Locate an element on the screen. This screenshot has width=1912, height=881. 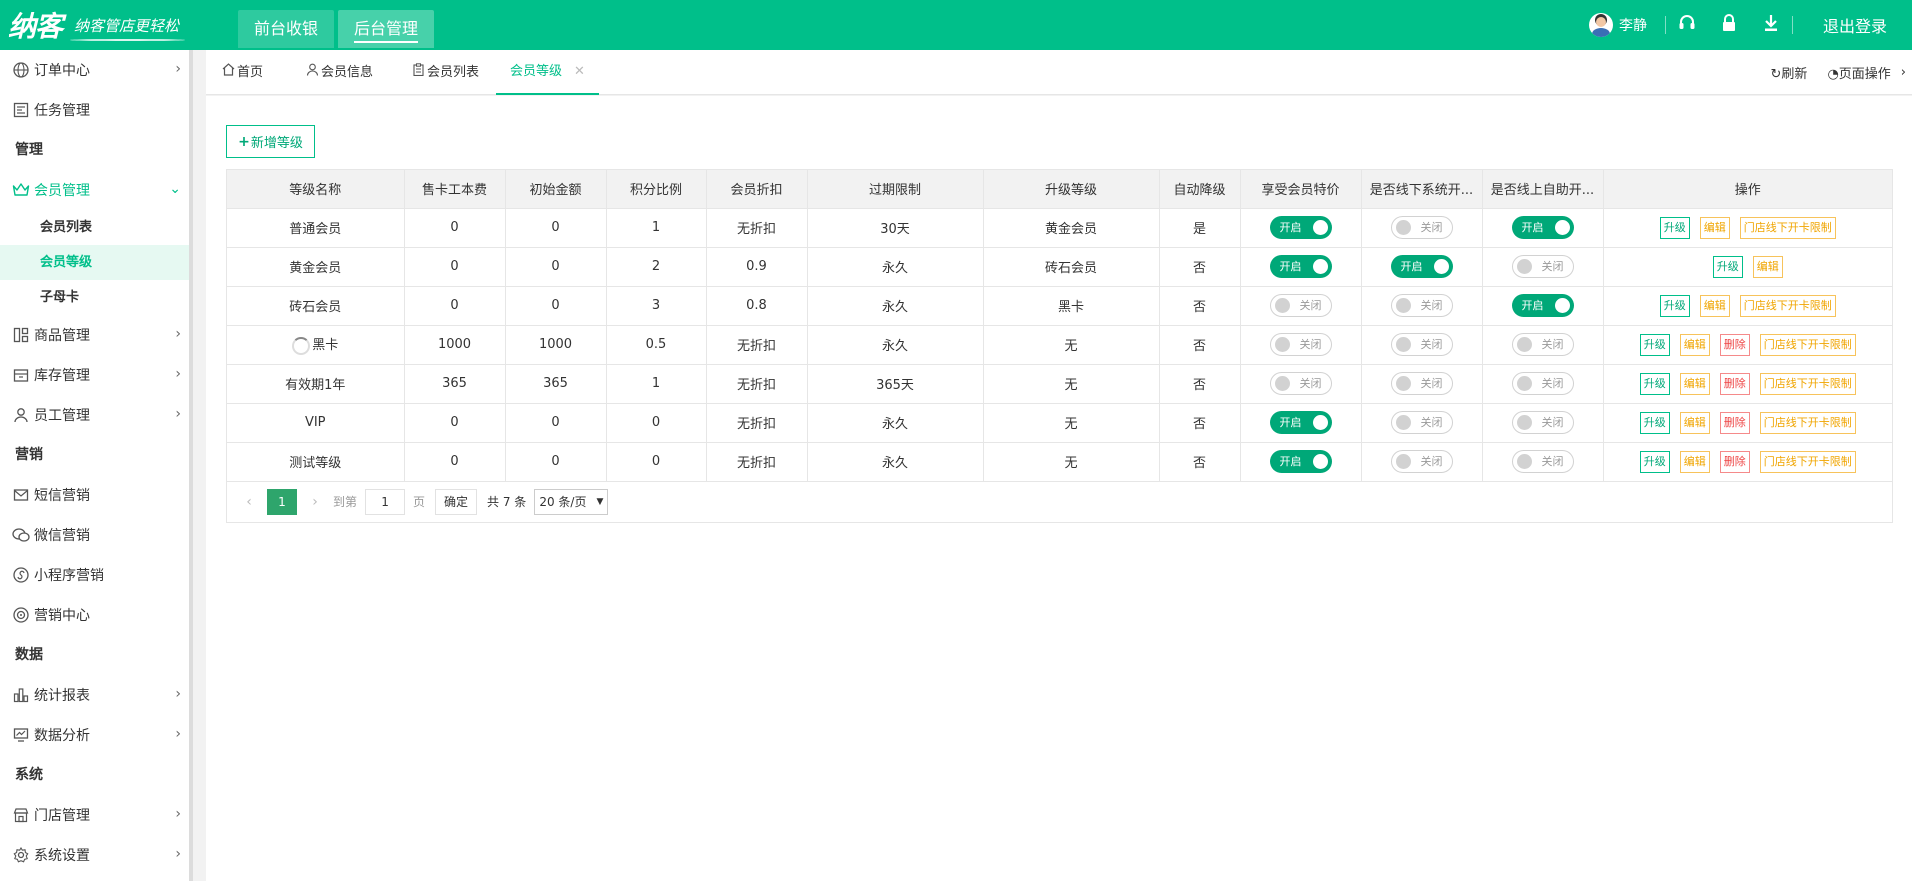
sidebar-item-products: 商品管理 › is located at coordinates (94, 335).